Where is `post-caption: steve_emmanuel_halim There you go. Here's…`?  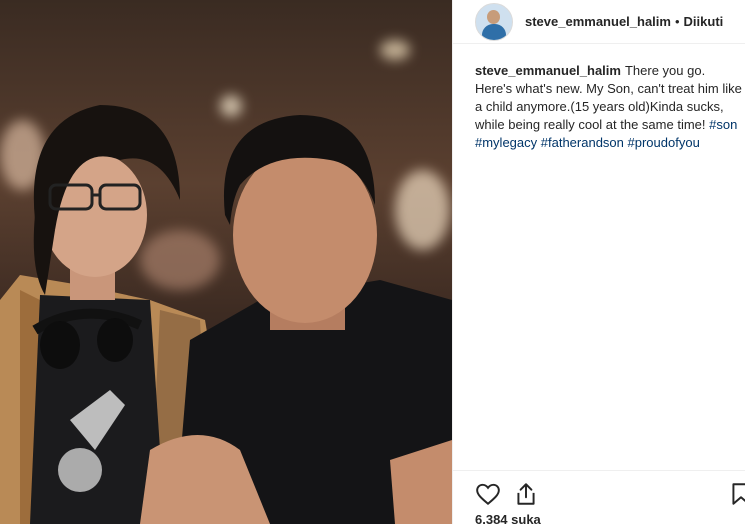 post-caption: steve_emmanuel_halim There you go. Here's… is located at coordinates (610, 107).